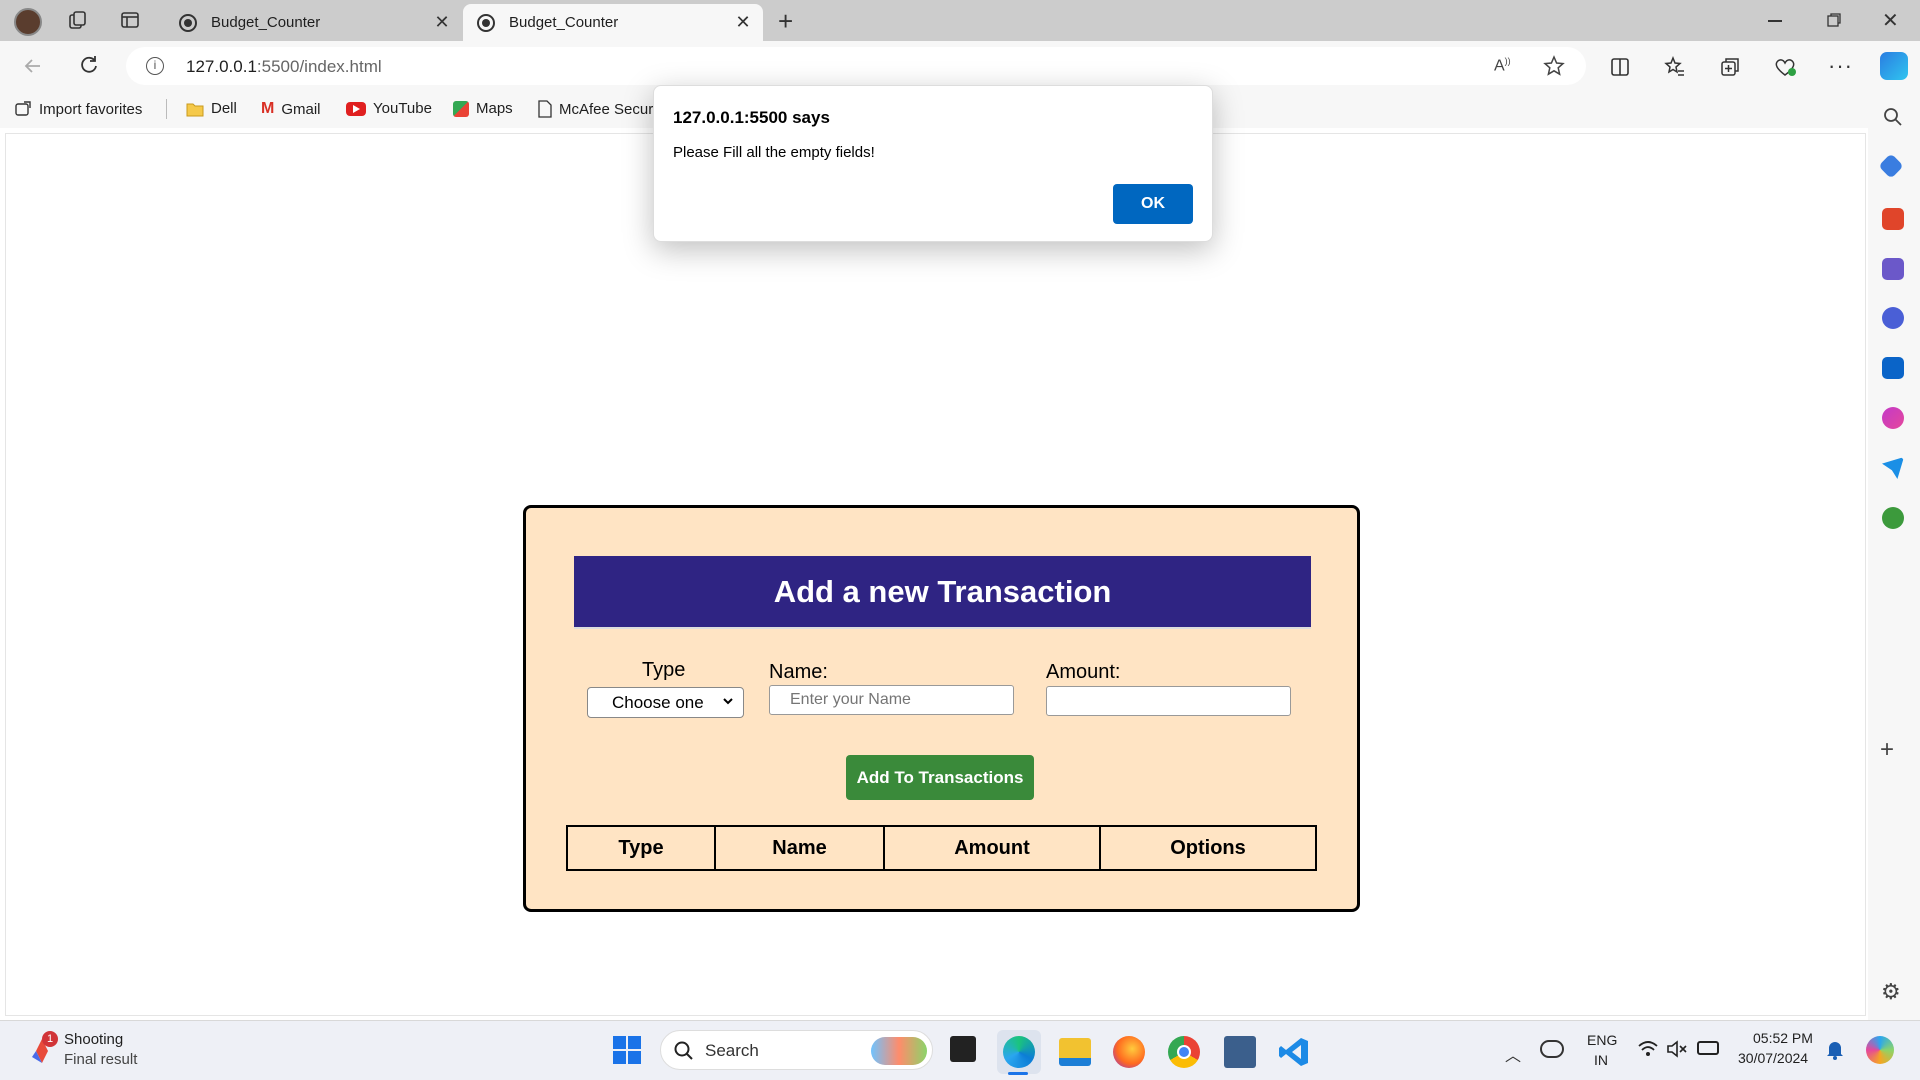 The height and width of the screenshot is (1080, 1920). What do you see at coordinates (1893, 269) in the screenshot?
I see `games-icon` at bounding box center [1893, 269].